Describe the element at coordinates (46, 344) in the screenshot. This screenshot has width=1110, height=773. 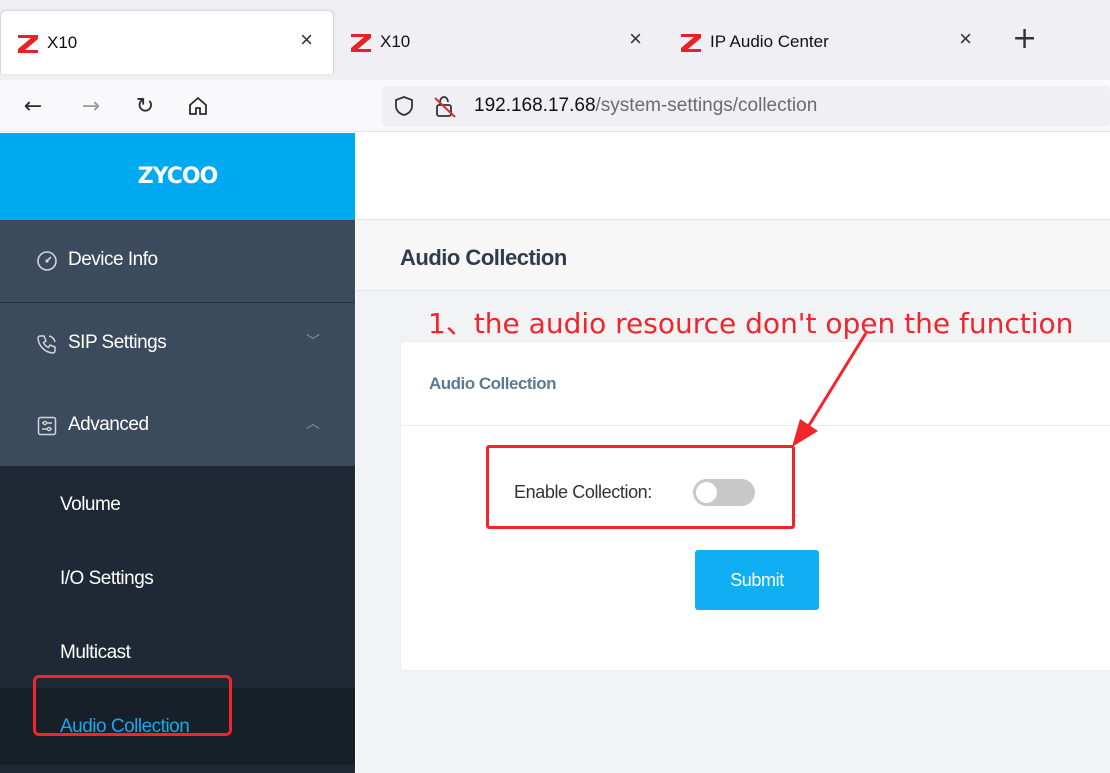
I see `phone-icon` at that location.